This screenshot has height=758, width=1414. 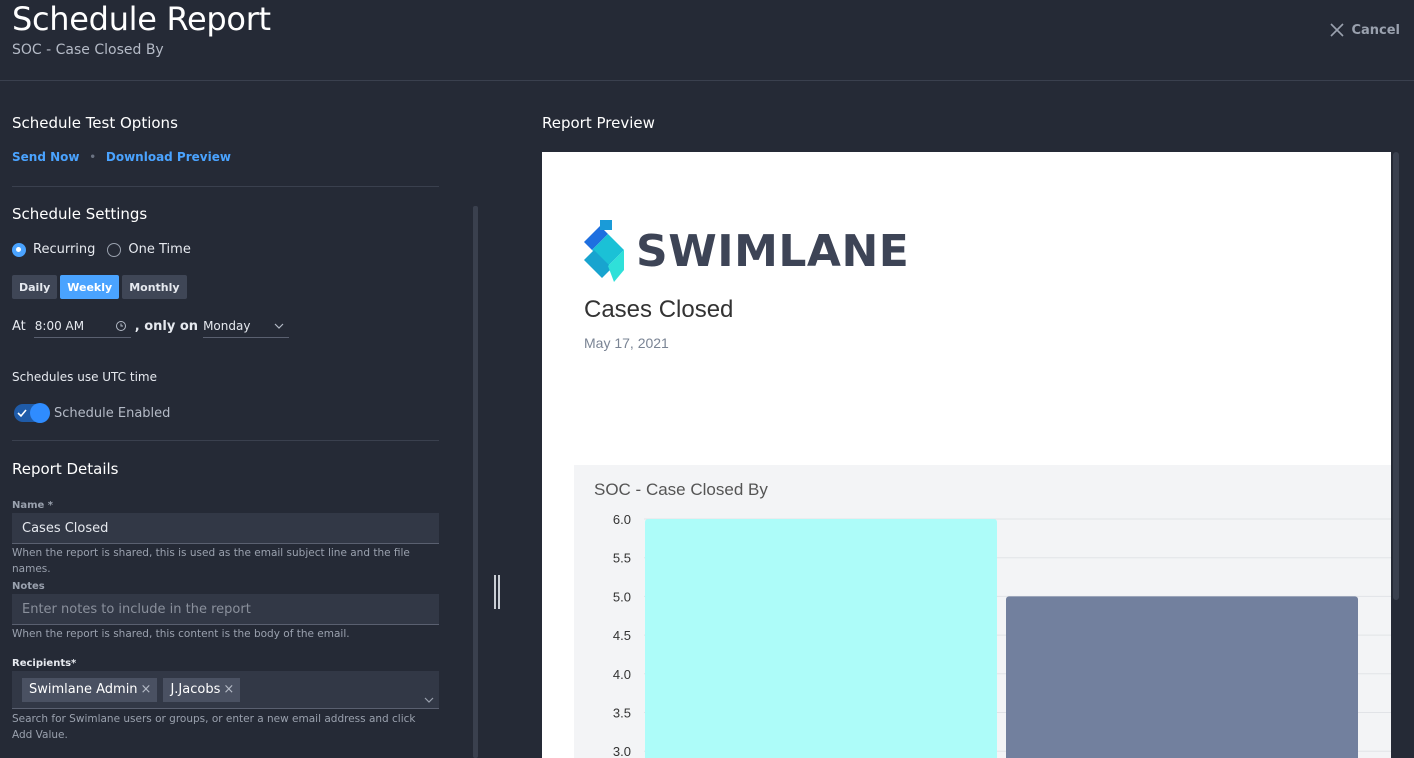 What do you see at coordinates (1375, 30) in the screenshot?
I see `cancel-label: Cancel` at bounding box center [1375, 30].